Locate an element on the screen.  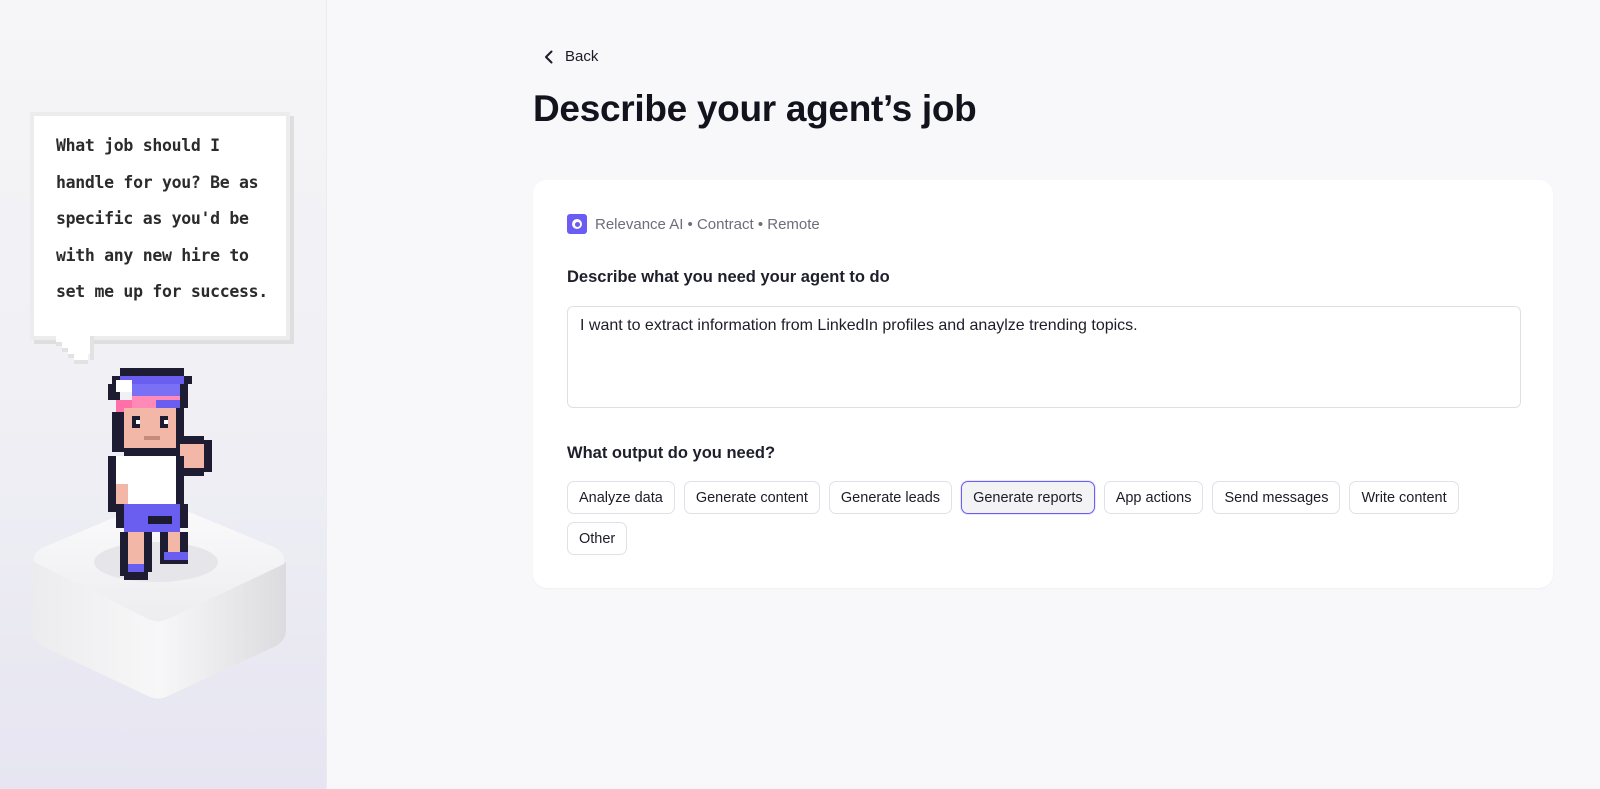
page-title: Describe your agent’s job is located at coordinates (755, 108).